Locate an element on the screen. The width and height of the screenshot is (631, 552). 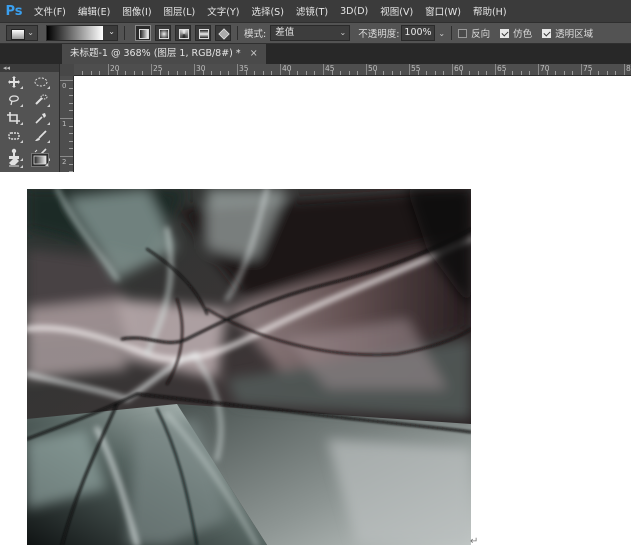
crop-tool-icon is located at coordinates (14, 118).